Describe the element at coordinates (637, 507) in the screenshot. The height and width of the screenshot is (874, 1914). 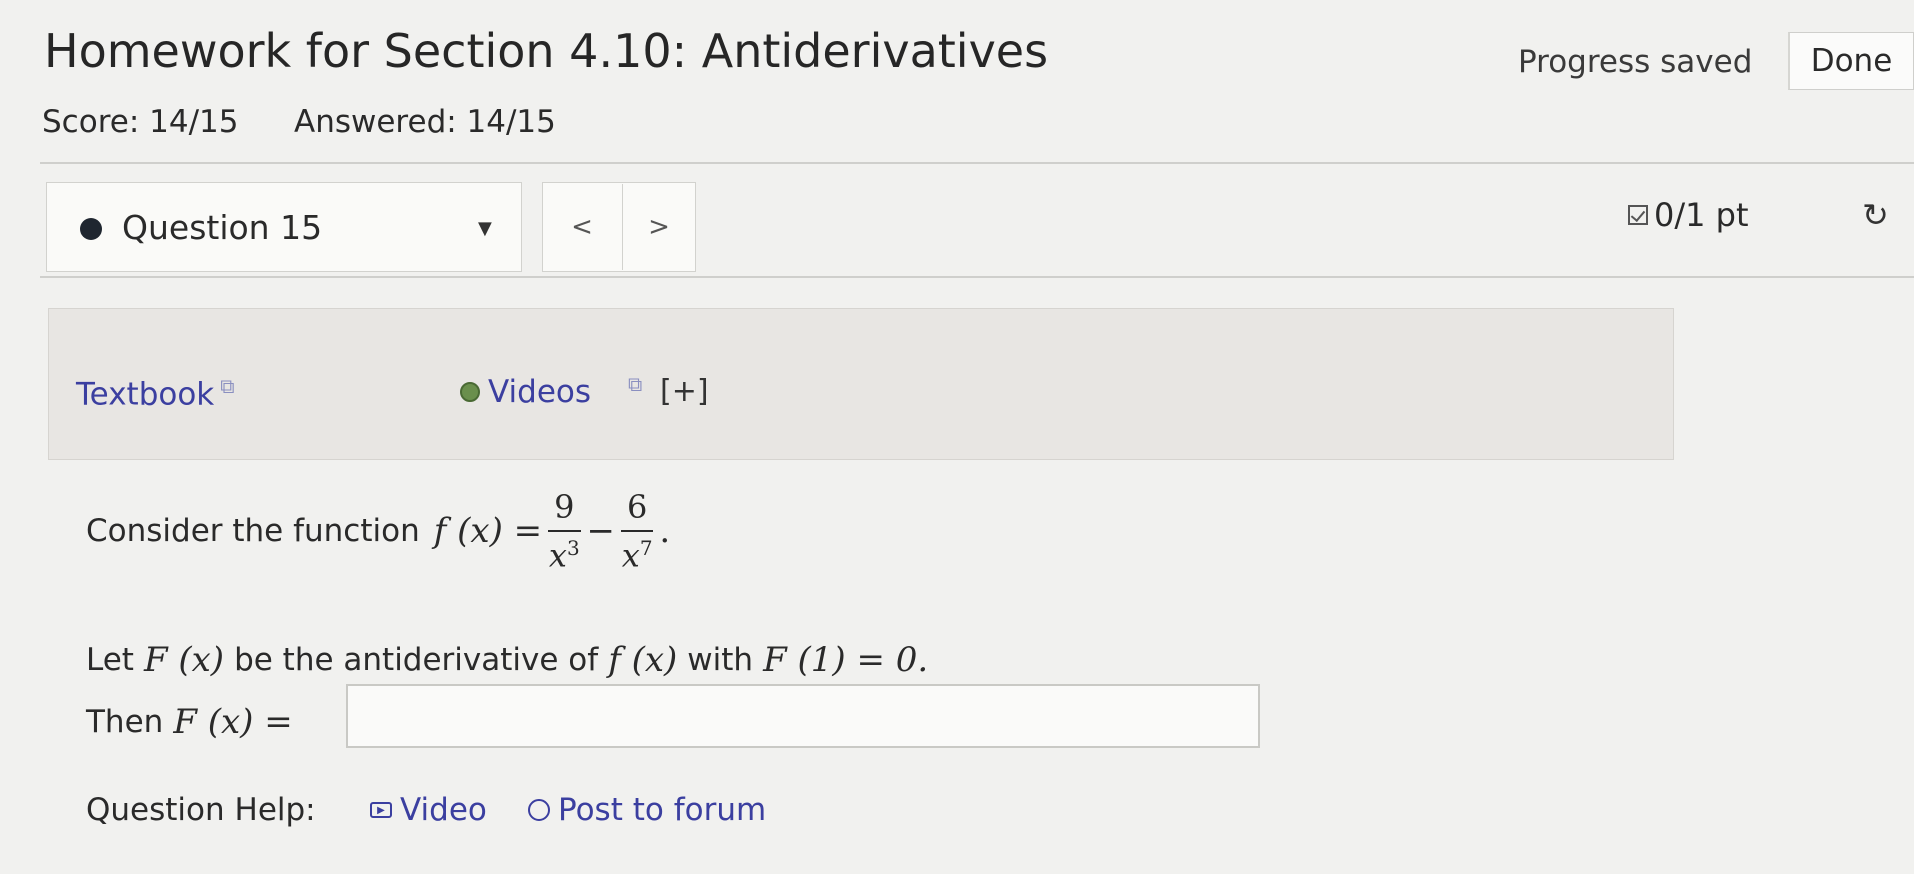
I see `fraction-2-numerator: 6` at that location.